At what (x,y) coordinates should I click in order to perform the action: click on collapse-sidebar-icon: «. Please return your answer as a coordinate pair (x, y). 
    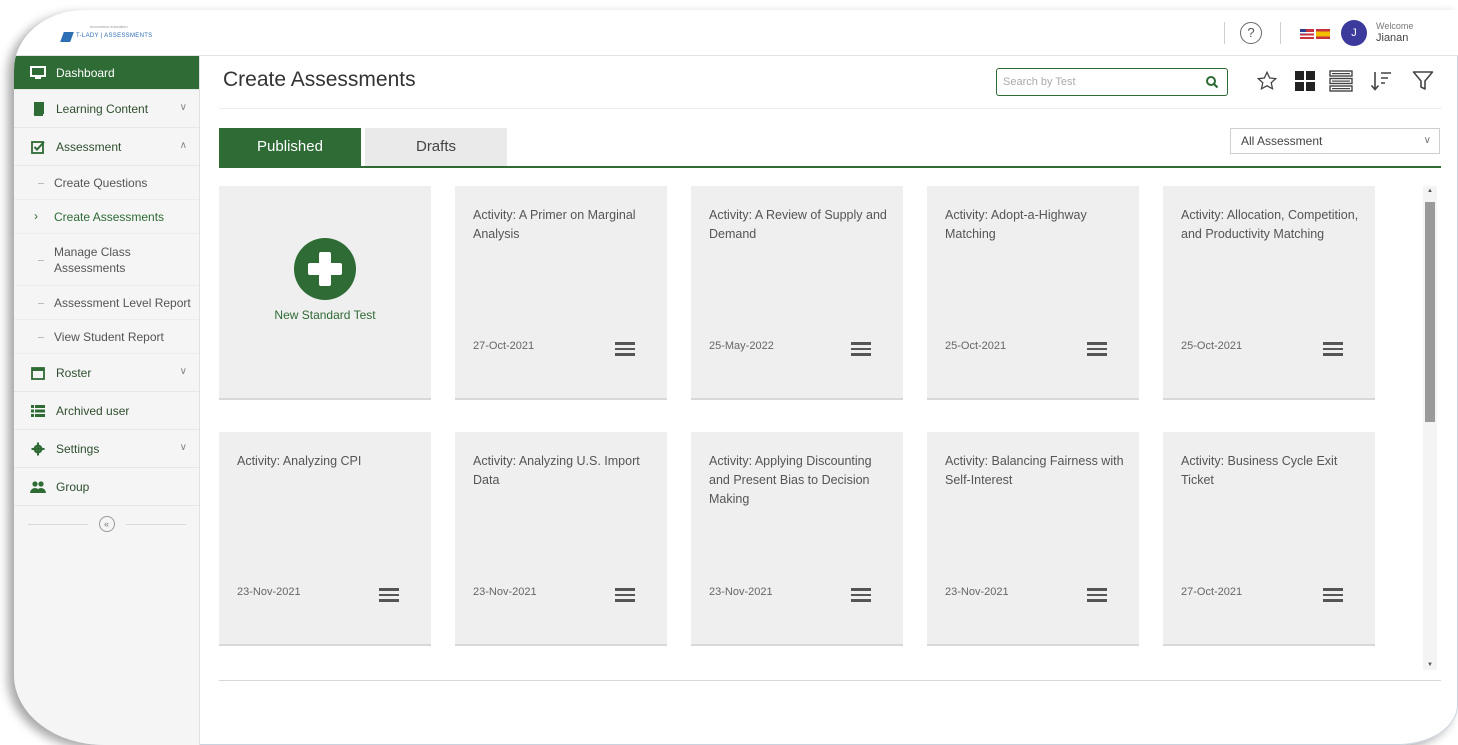
    Looking at the image, I should click on (106, 524).